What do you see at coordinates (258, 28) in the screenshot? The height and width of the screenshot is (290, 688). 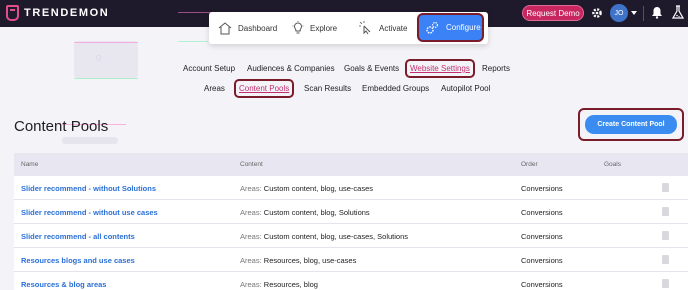 I see `nav-dashboard-label: Dashboard` at bounding box center [258, 28].